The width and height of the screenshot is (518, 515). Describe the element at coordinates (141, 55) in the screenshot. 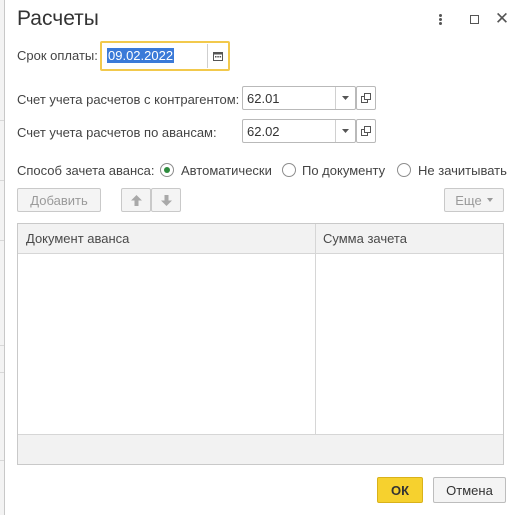

I see `payment-term-value: 09.02.2022` at that location.